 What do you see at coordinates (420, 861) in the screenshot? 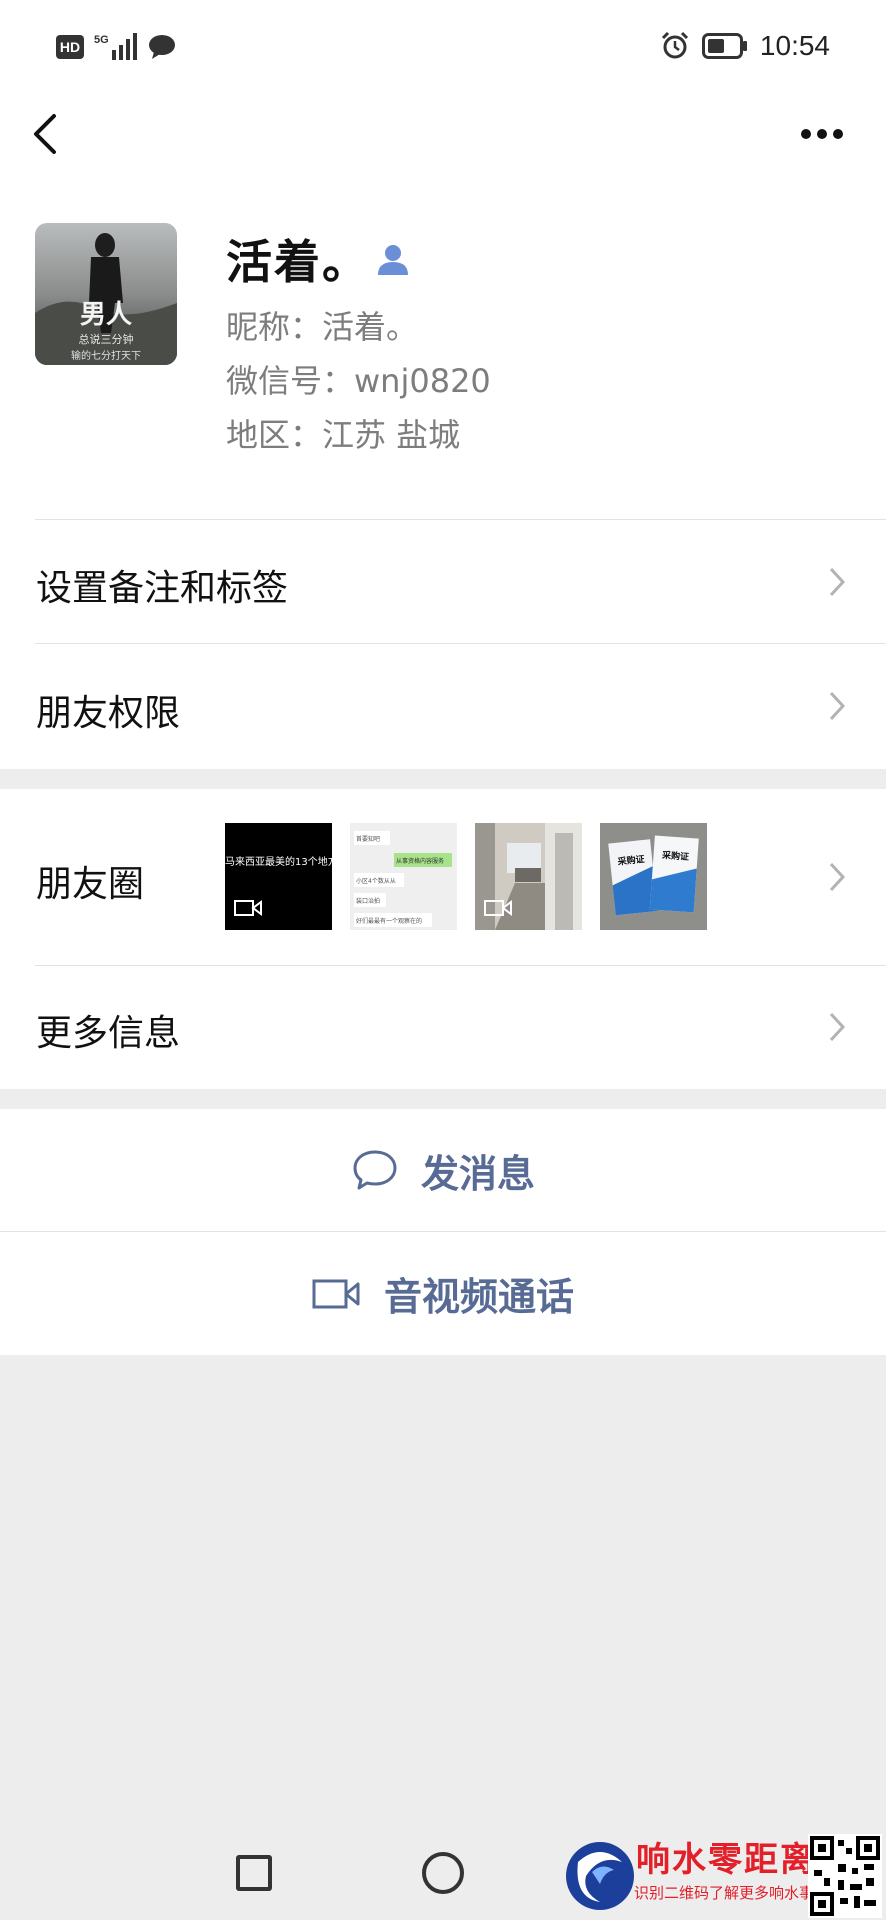
I see `svg-text: 从事资格内容服务` at bounding box center [420, 861].